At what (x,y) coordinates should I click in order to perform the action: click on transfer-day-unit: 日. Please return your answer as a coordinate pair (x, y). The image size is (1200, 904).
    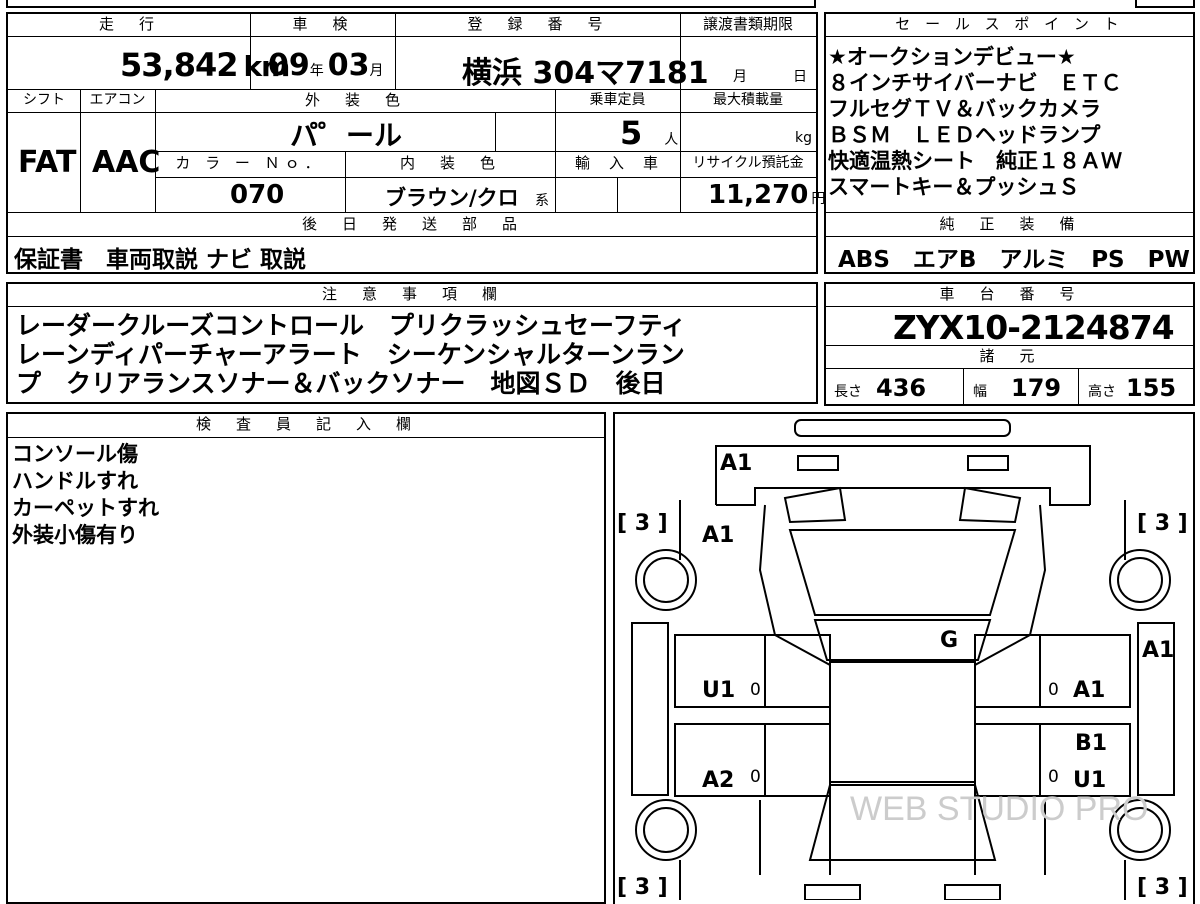
    Looking at the image, I should click on (800, 77).